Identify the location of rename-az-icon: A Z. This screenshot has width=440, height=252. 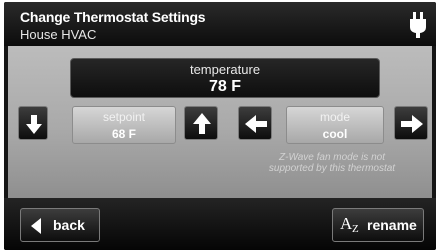
(352, 226).